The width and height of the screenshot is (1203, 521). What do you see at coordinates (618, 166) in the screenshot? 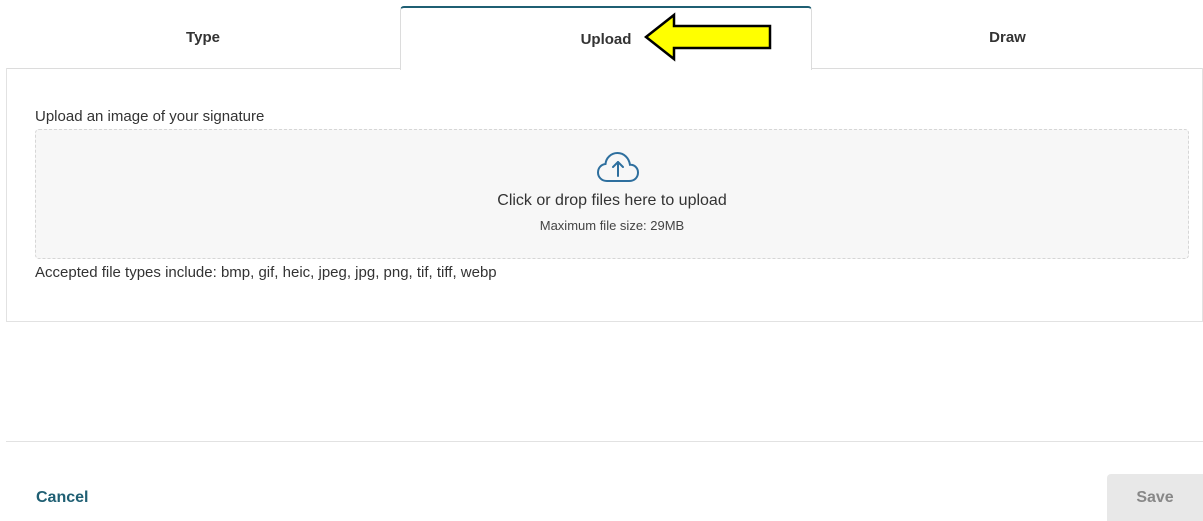
I see `cloud-upload-icon` at bounding box center [618, 166].